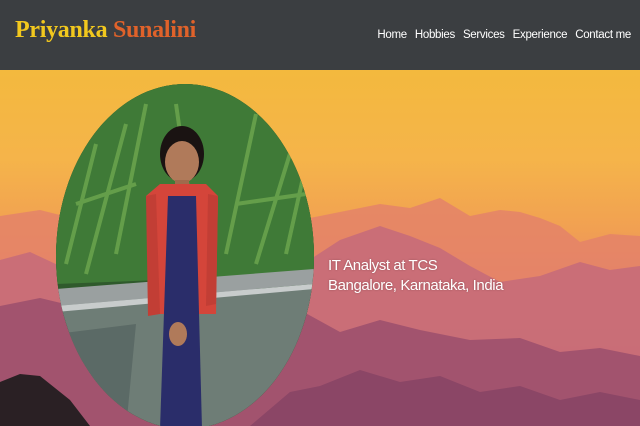  I want to click on nav-contact-link: Contact me, so click(603, 35).